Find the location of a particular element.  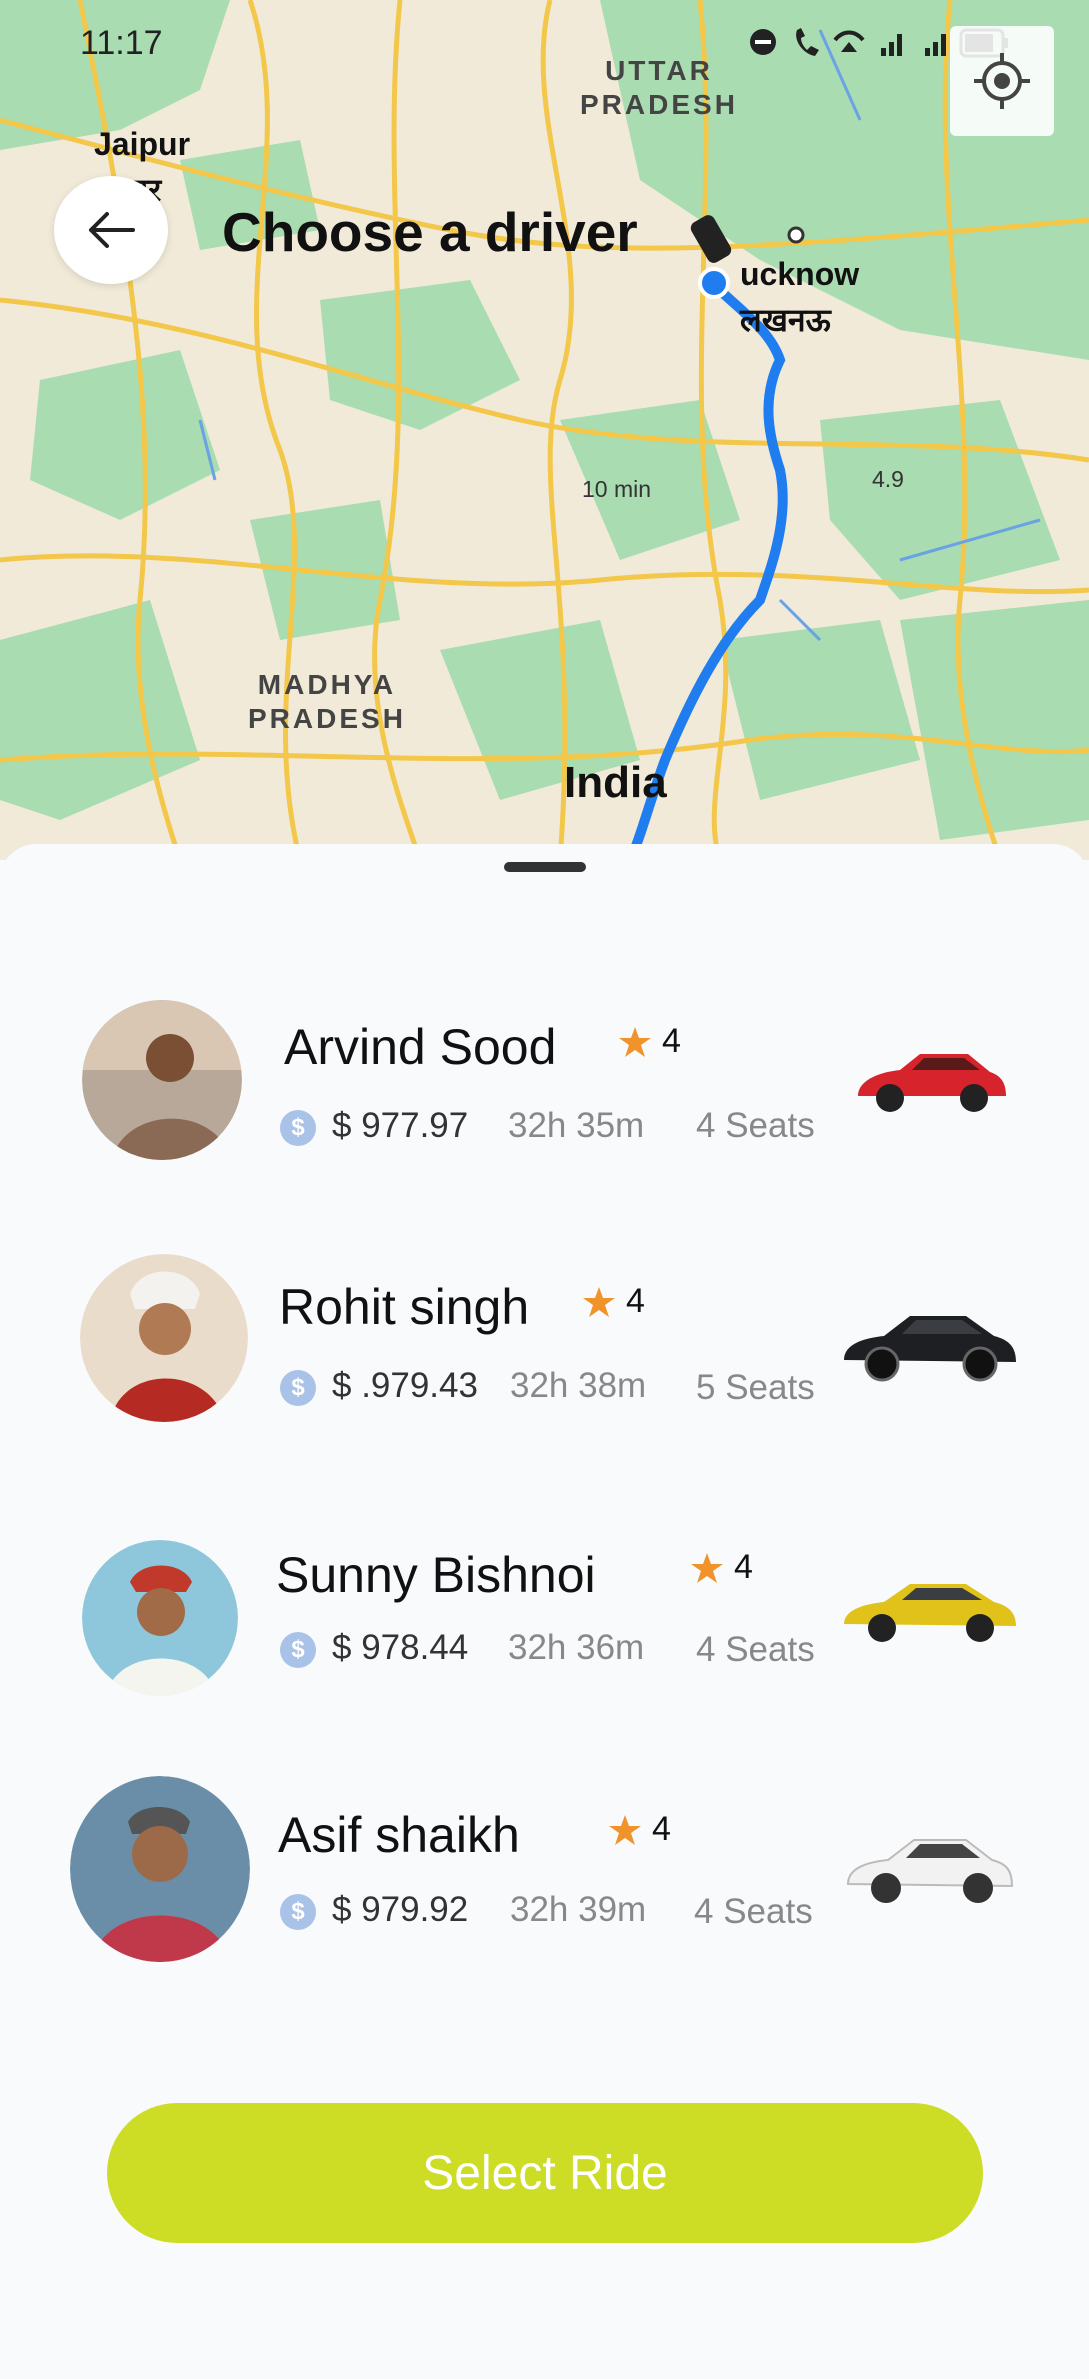

map-label-lucknow-hindi: लखनऊ is located at coordinates (785, 320).